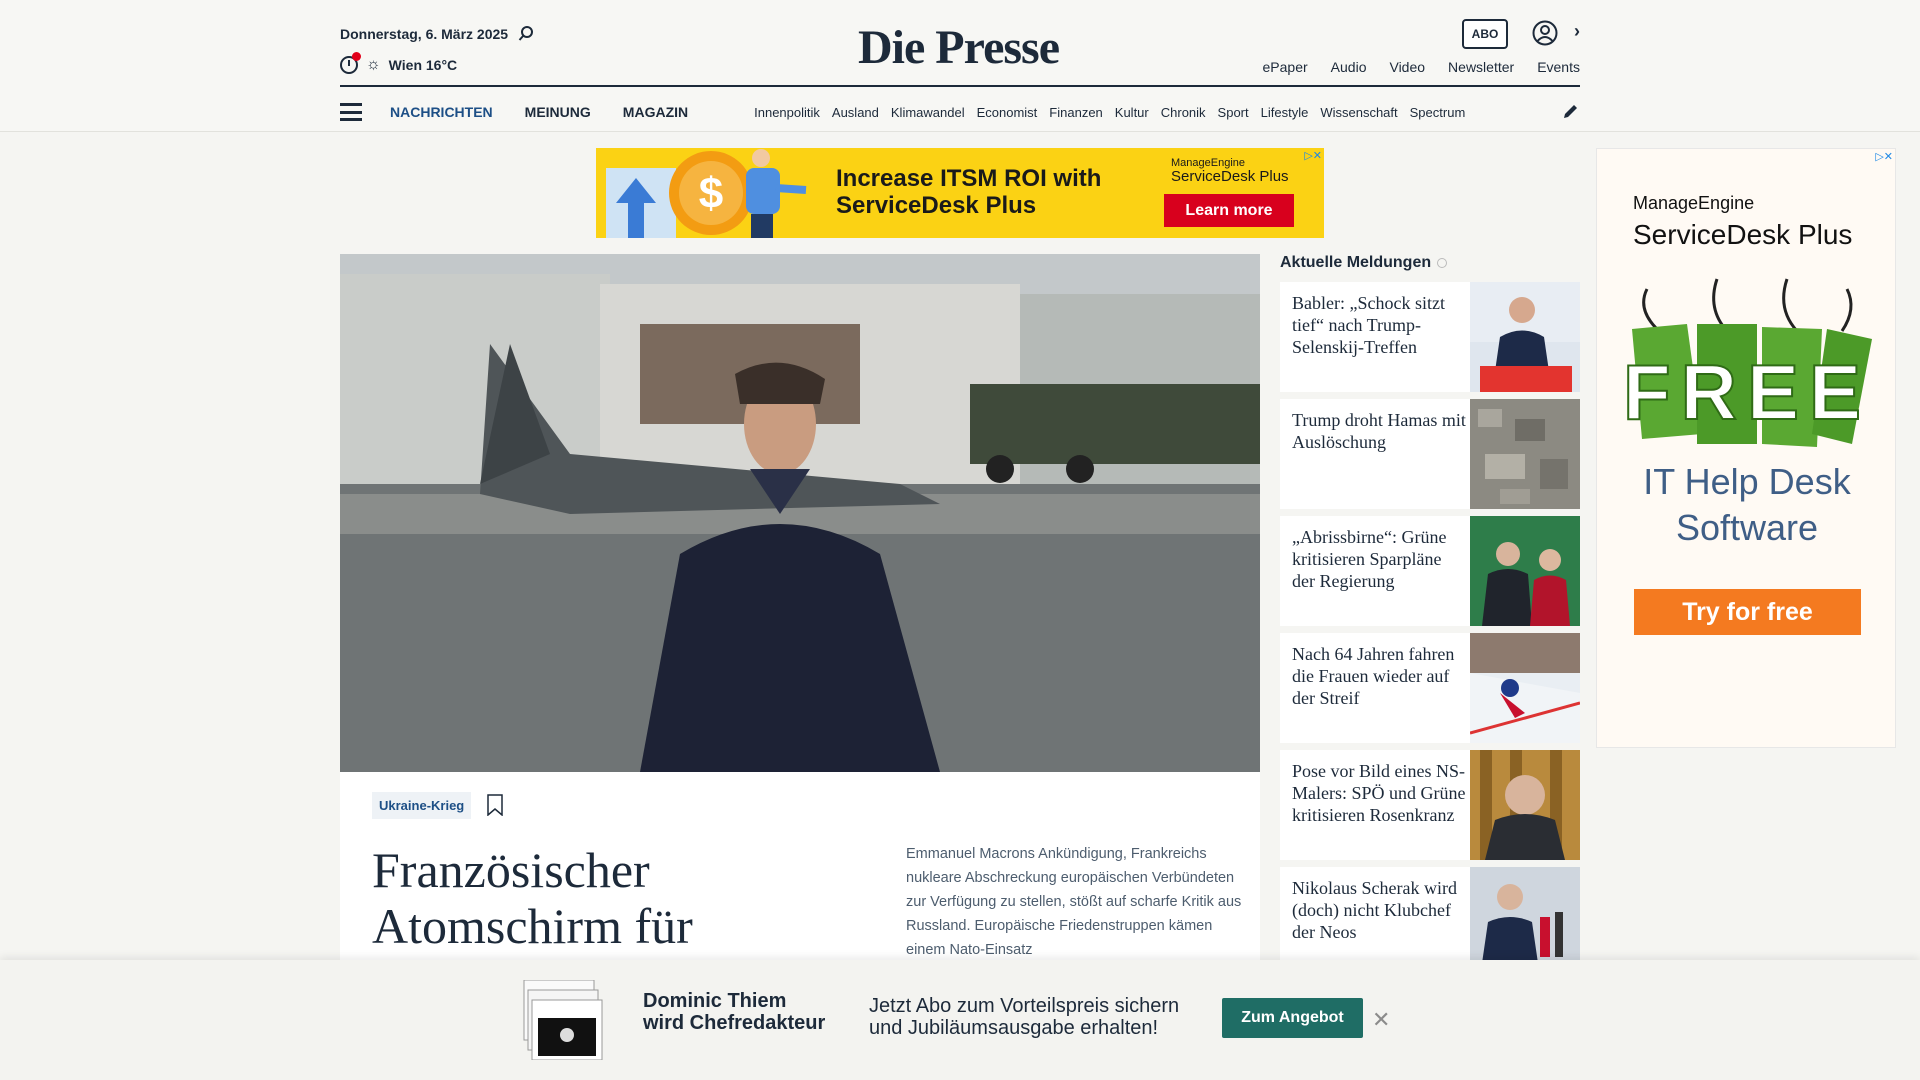 The width and height of the screenshot is (1920, 1080). What do you see at coordinates (1438, 112) in the screenshot?
I see `nav-spectrum: Spectrum` at bounding box center [1438, 112].